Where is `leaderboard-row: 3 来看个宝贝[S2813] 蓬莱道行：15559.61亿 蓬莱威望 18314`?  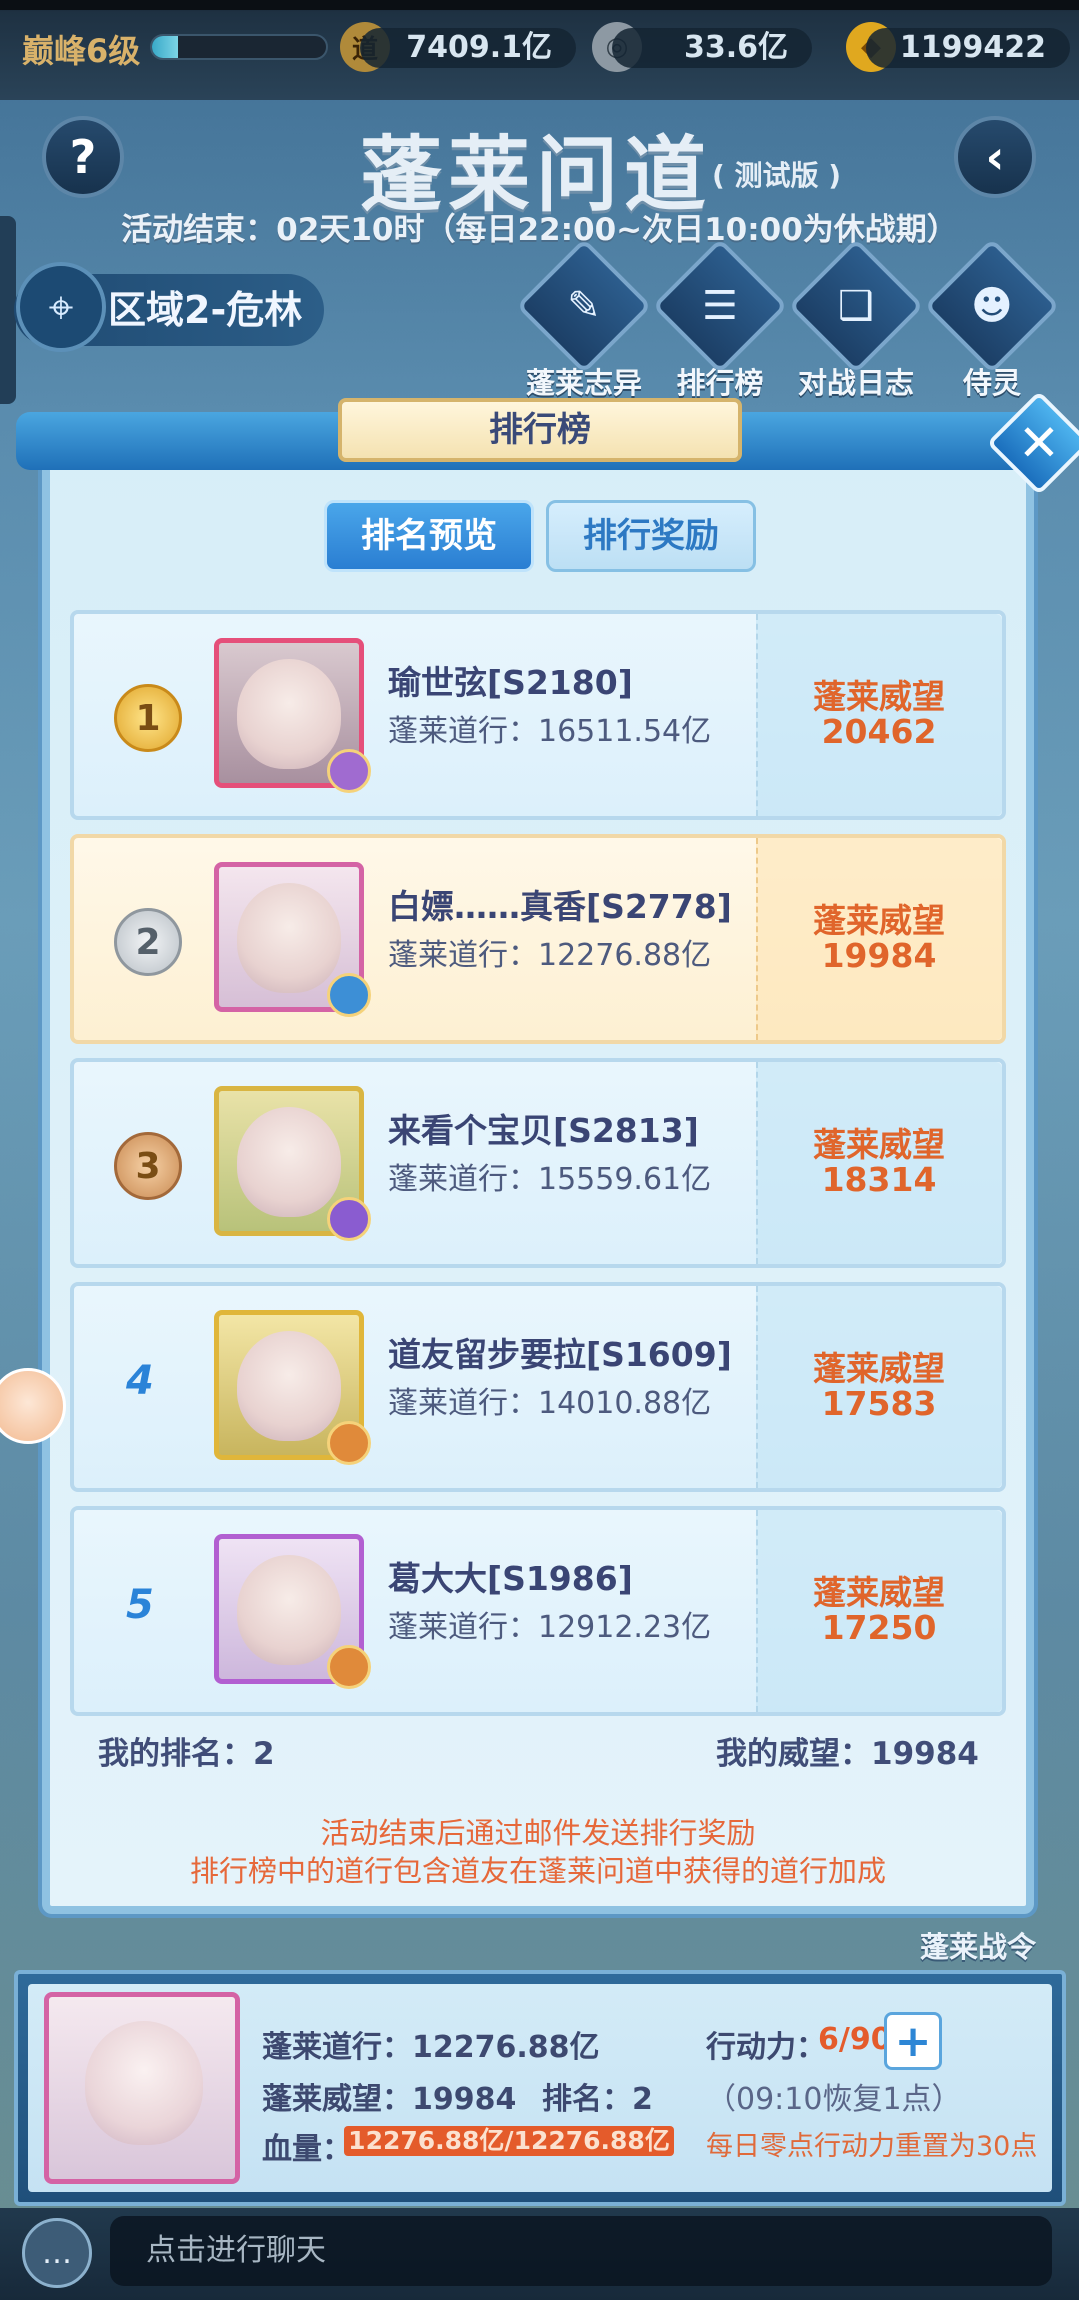 leaderboard-row: 3 来看个宝贝[S2813] 蓬莱道行：15559.61亿 蓬莱威望 18314 is located at coordinates (538, 1163).